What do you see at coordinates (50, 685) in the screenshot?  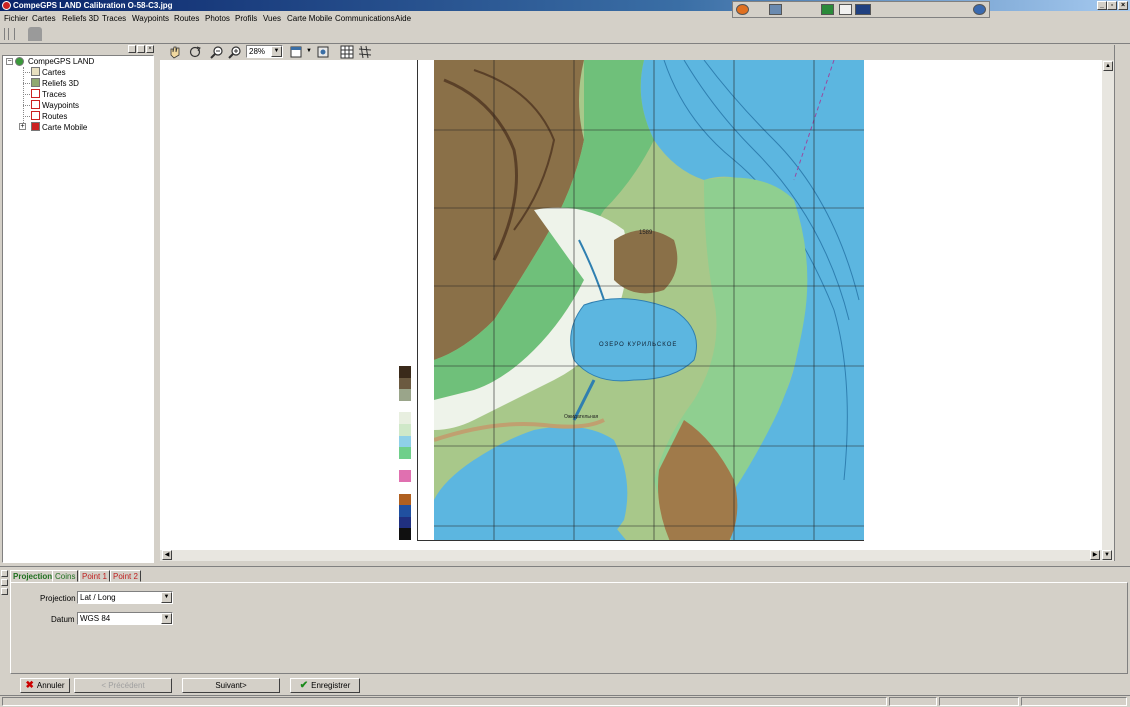 I see `cancel-label: Annuler` at bounding box center [50, 685].